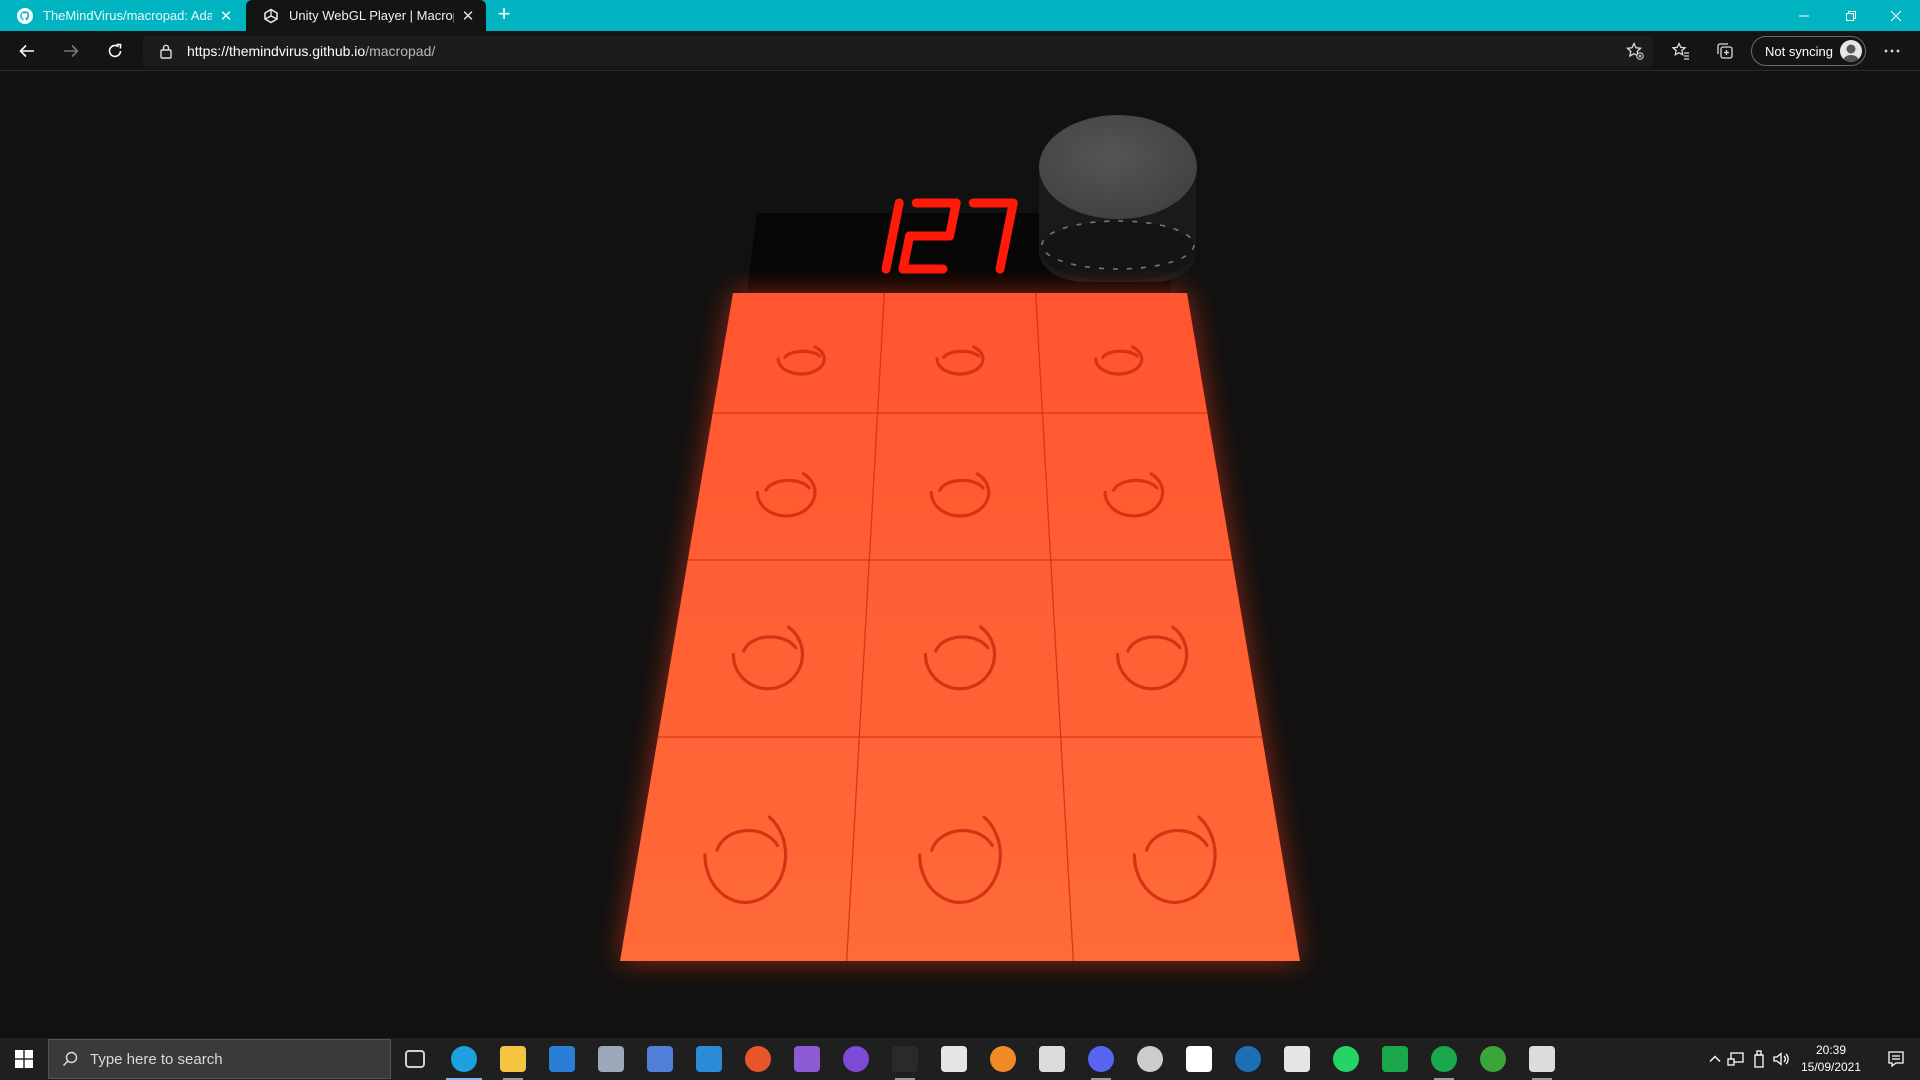  I want to click on taskbar-app-hangouts, so click(1444, 1059).